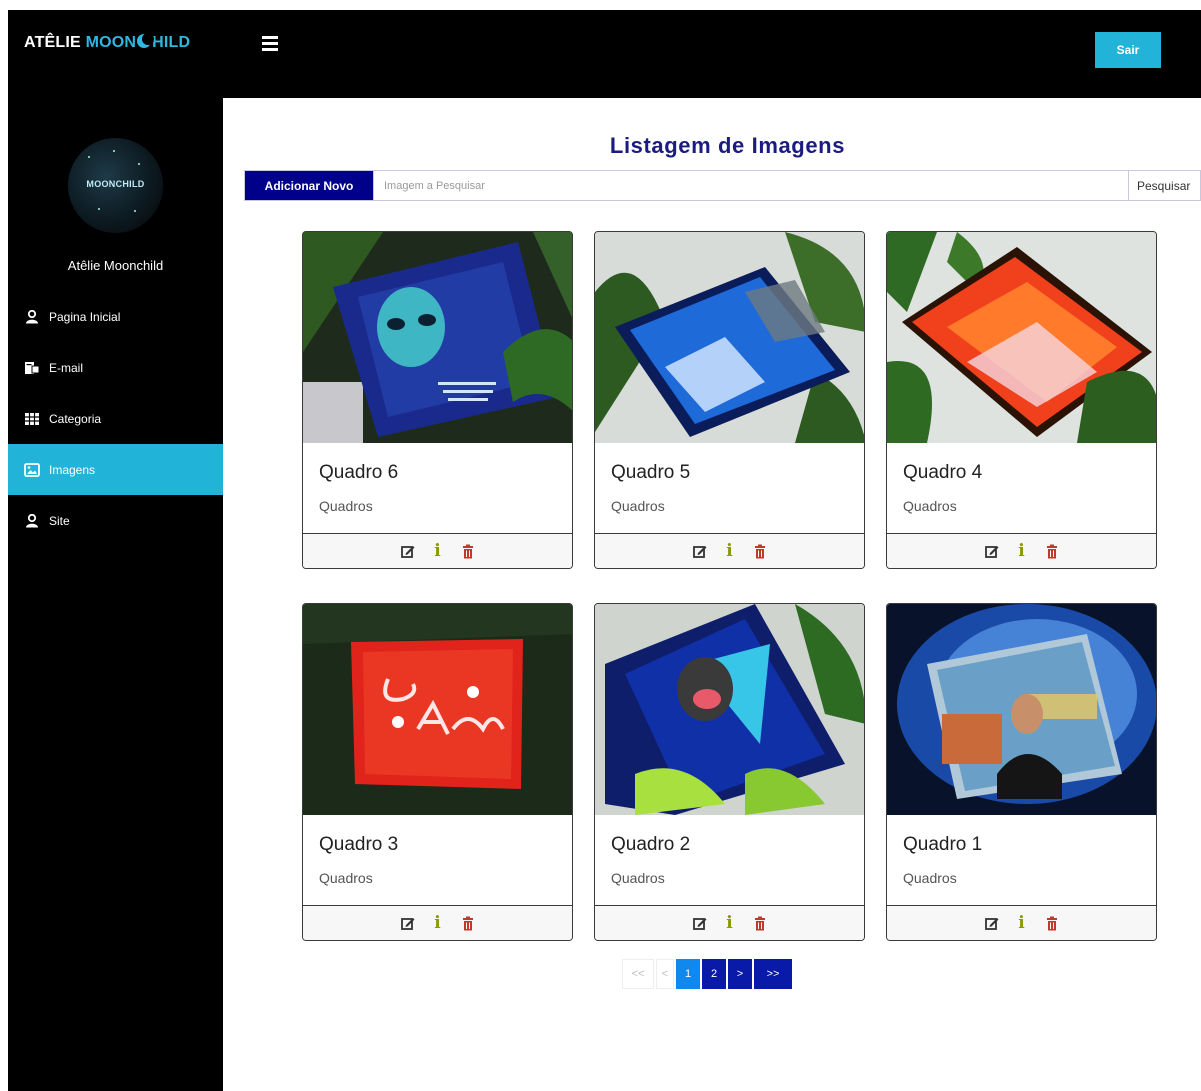 The width and height of the screenshot is (1201, 1091). What do you see at coordinates (171, 42) in the screenshot?
I see `brand-part3: HILD` at bounding box center [171, 42].